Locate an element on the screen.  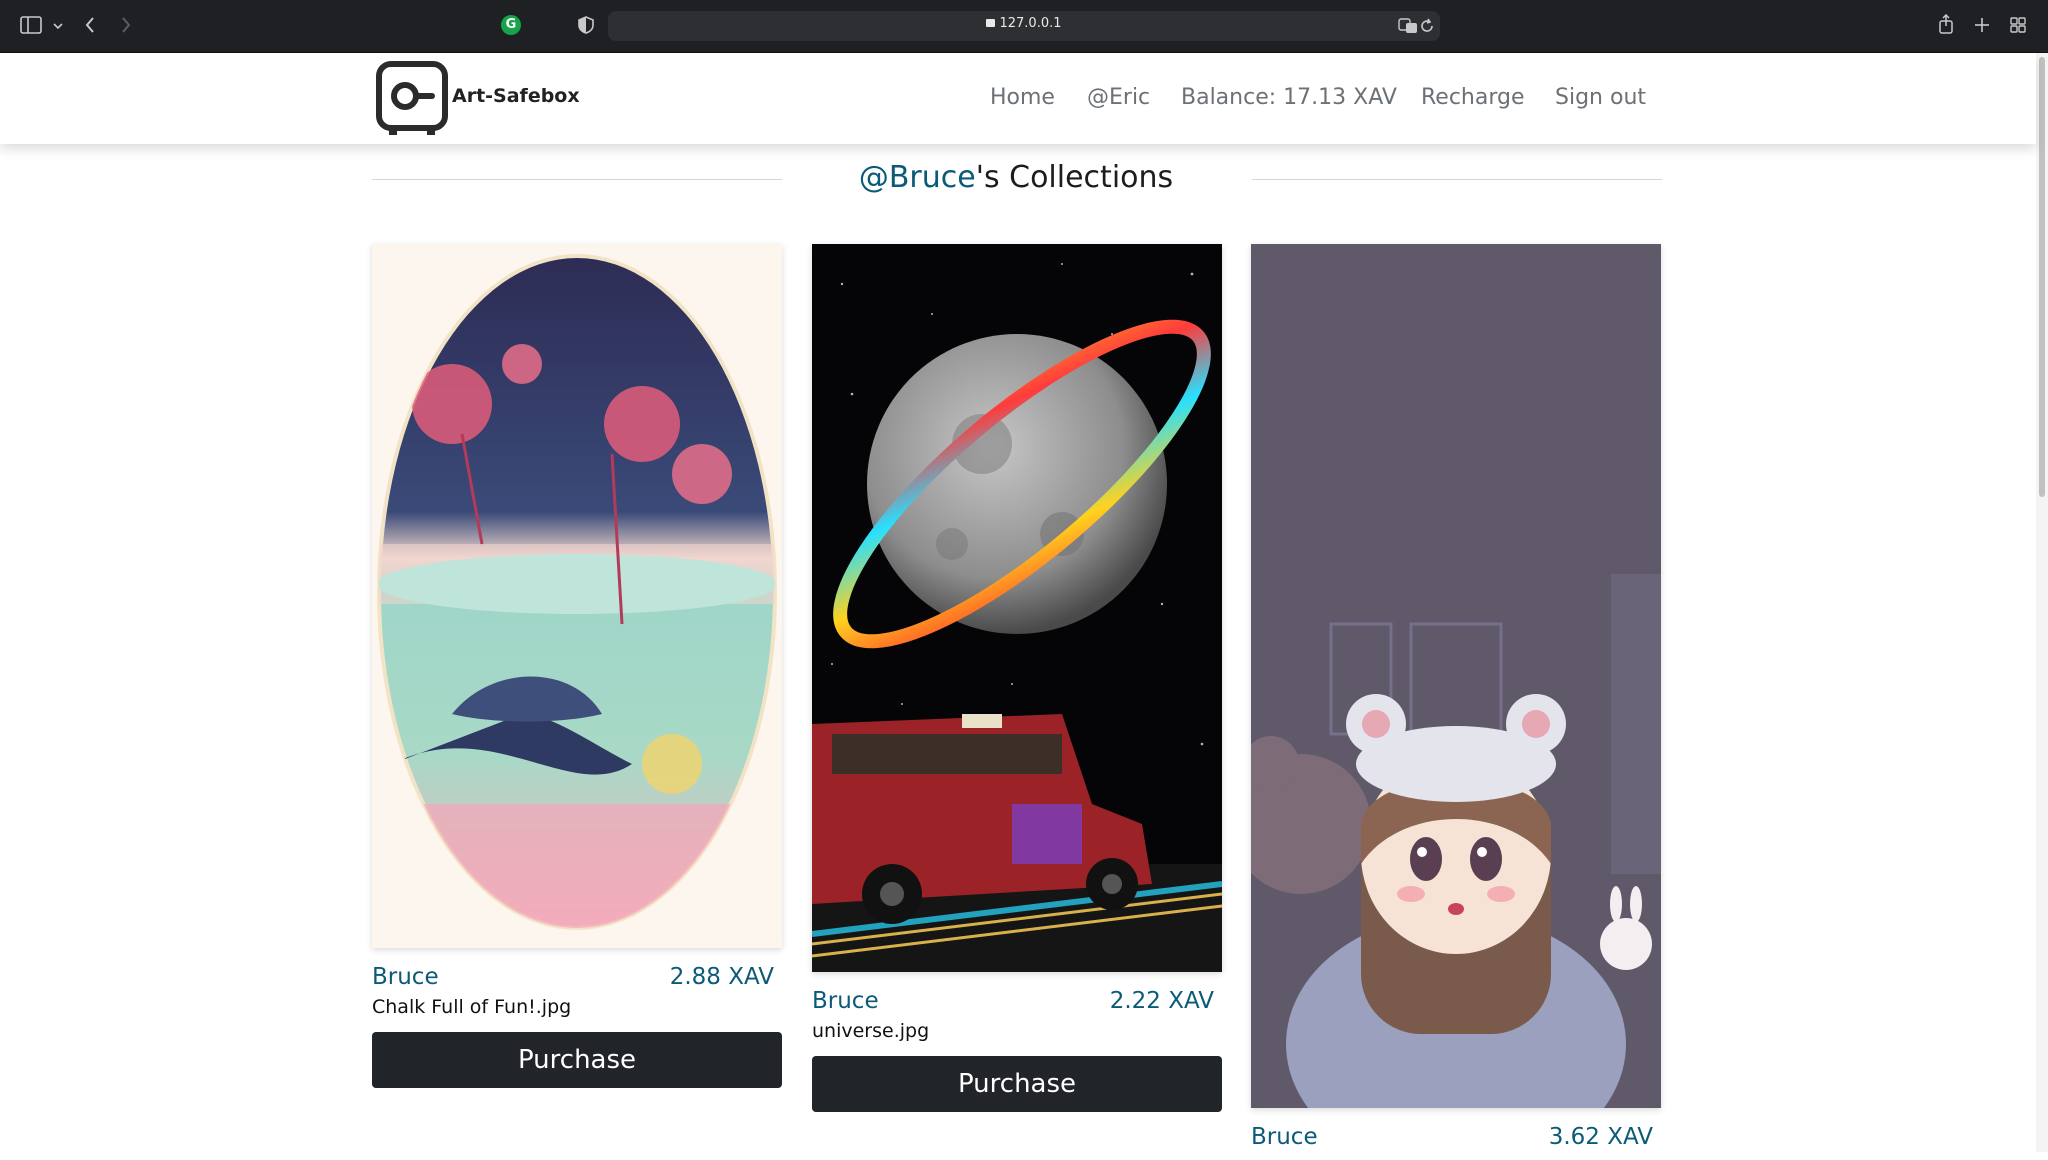
artwork-price: 2.88 XAV is located at coordinates (721, 977).